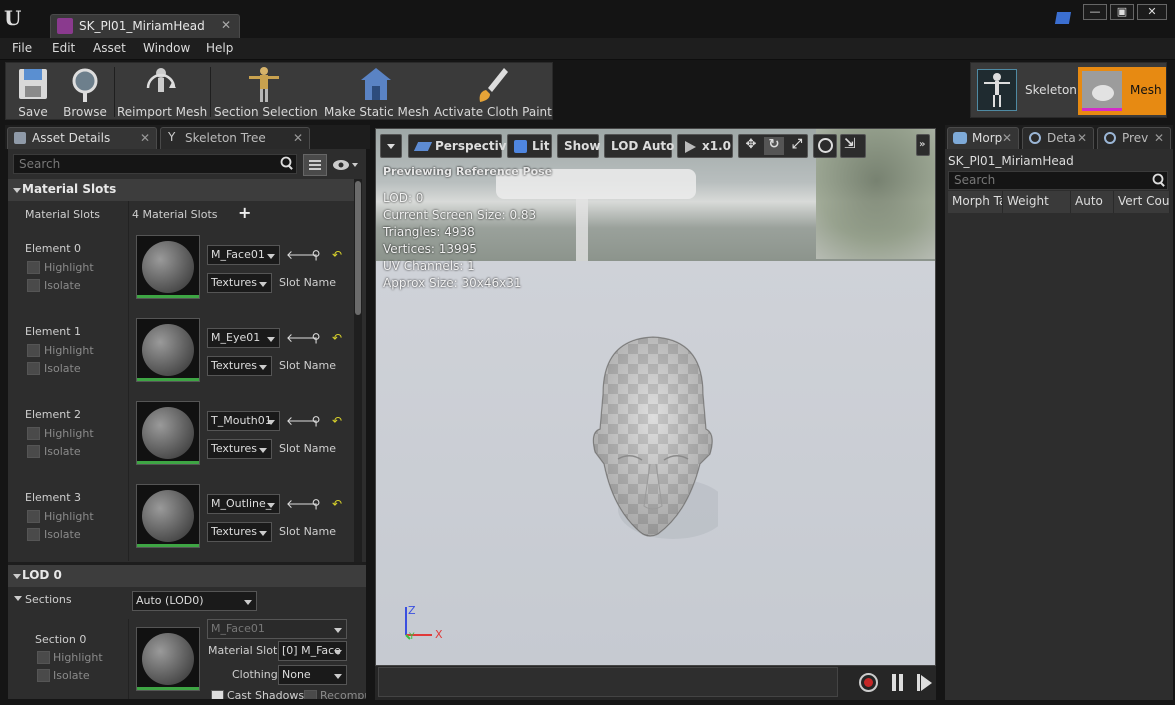 This screenshot has height=705, width=1175. What do you see at coordinates (219, 48) in the screenshot?
I see `menu-help: Help` at bounding box center [219, 48].